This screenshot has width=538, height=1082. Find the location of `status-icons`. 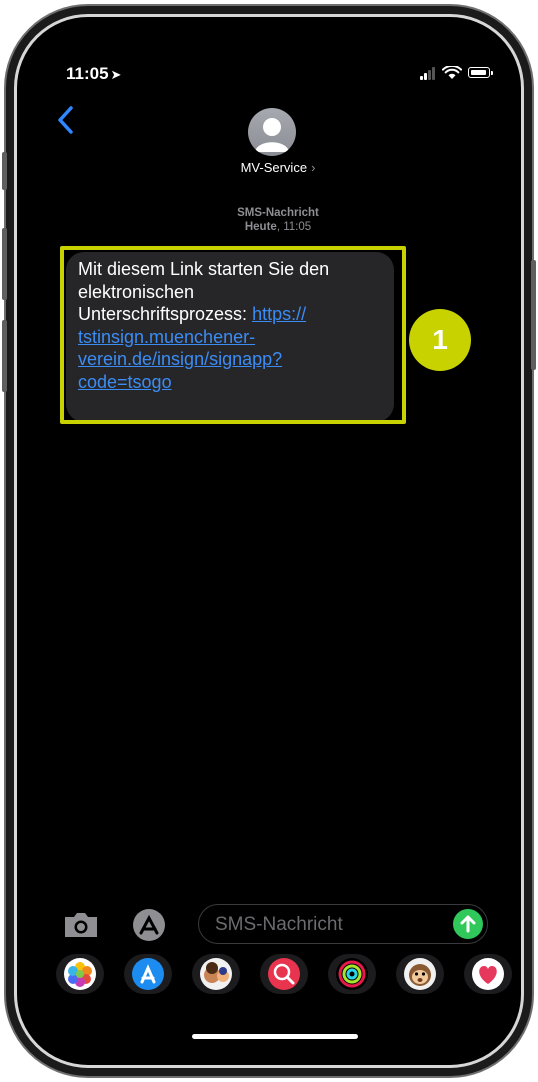

status-icons is located at coordinates (457, 73).